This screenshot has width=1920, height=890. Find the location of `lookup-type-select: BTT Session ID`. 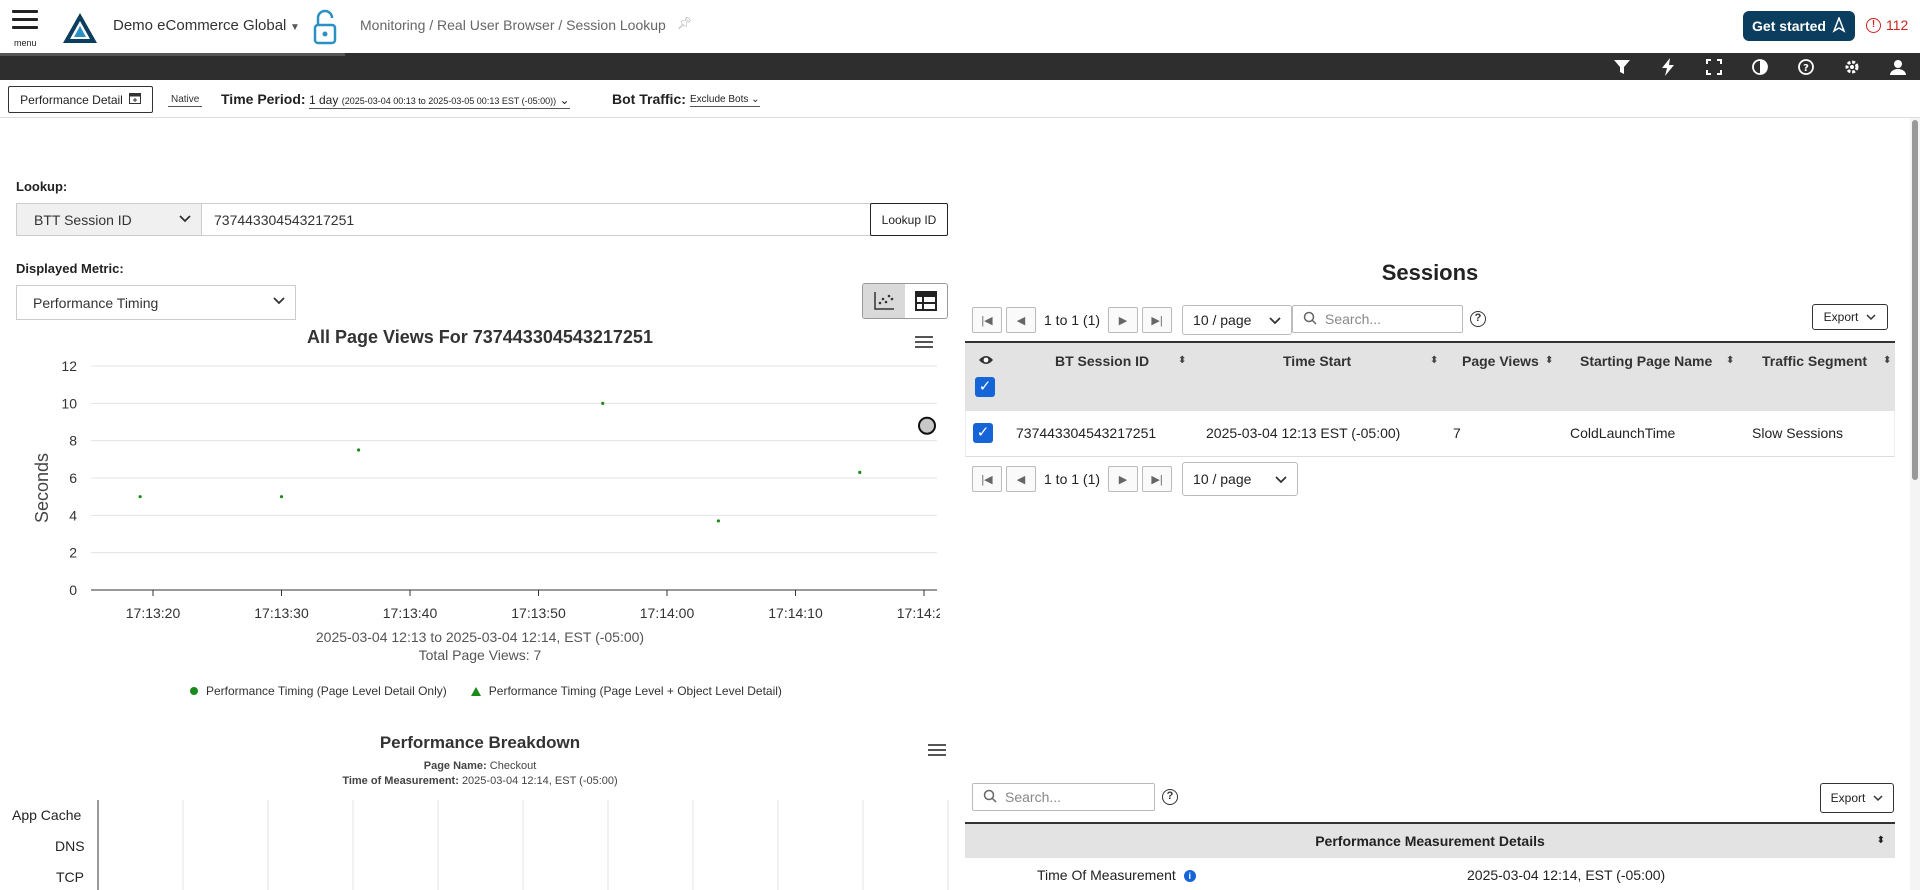

lookup-type-select: BTT Session ID is located at coordinates (109, 219).